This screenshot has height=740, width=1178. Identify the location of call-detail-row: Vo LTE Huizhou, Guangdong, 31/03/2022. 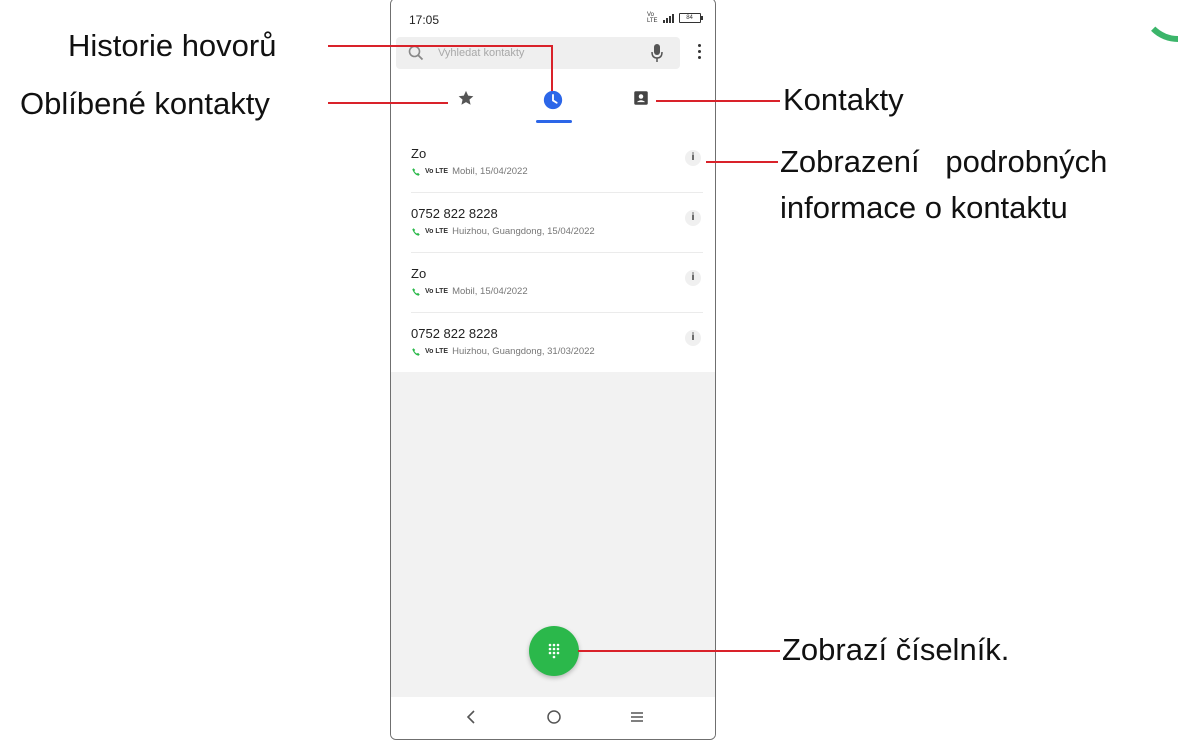
(503, 351).